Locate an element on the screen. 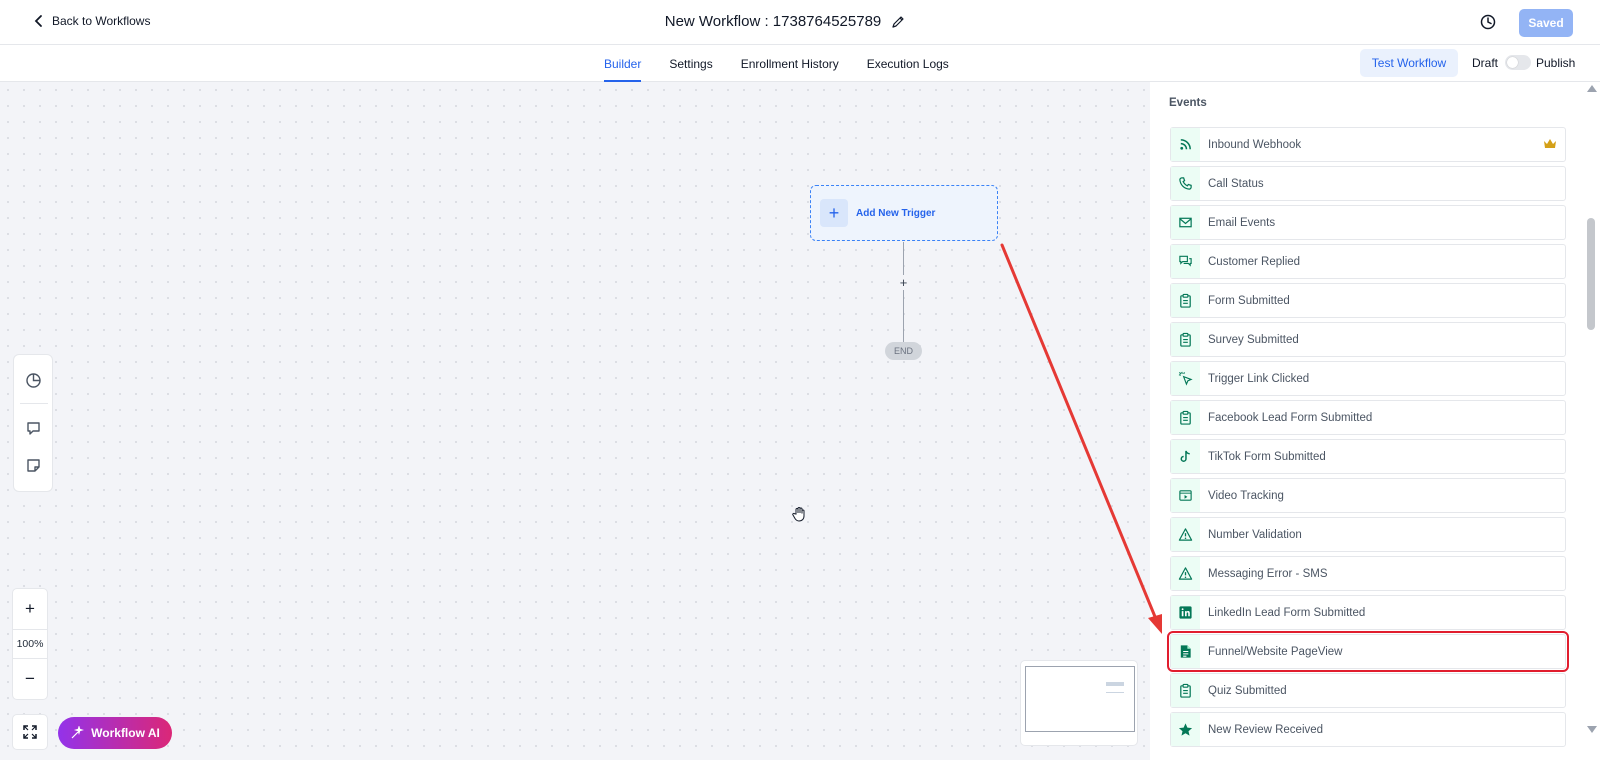  test-workflow-button: Test Workflow is located at coordinates (1409, 63).